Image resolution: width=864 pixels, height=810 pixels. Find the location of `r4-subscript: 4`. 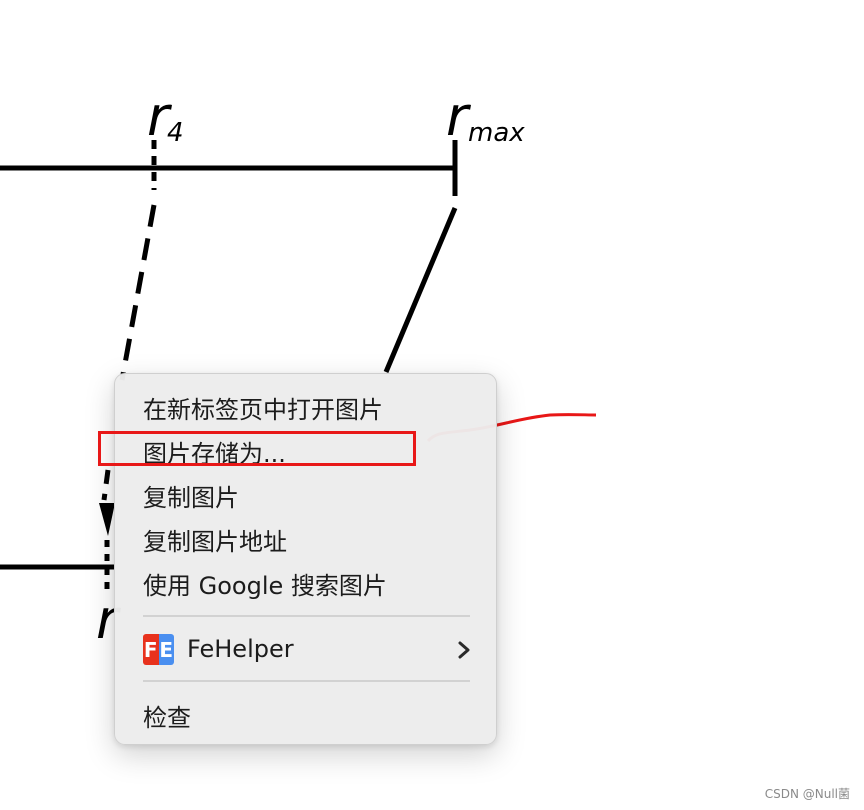

r4-subscript: 4 is located at coordinates (175, 133).